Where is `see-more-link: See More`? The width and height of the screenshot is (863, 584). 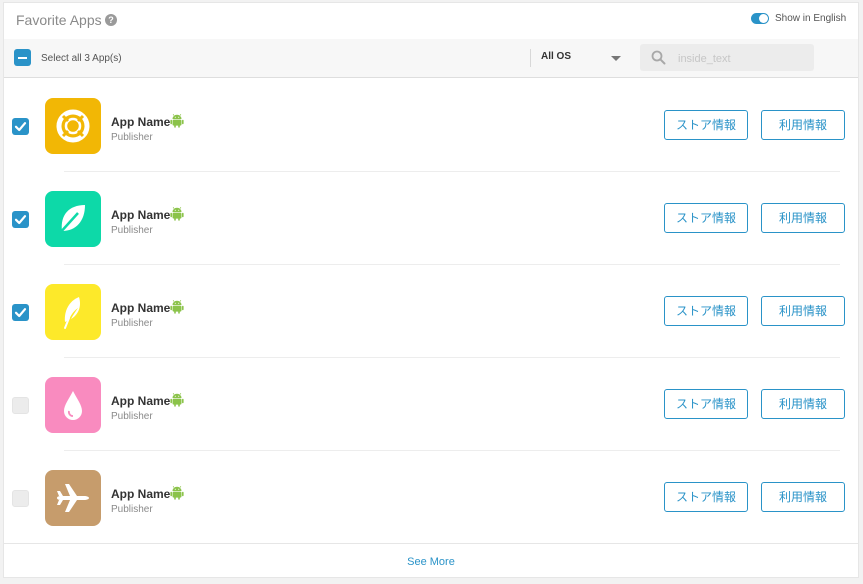 see-more-link: See More is located at coordinates (431, 562).